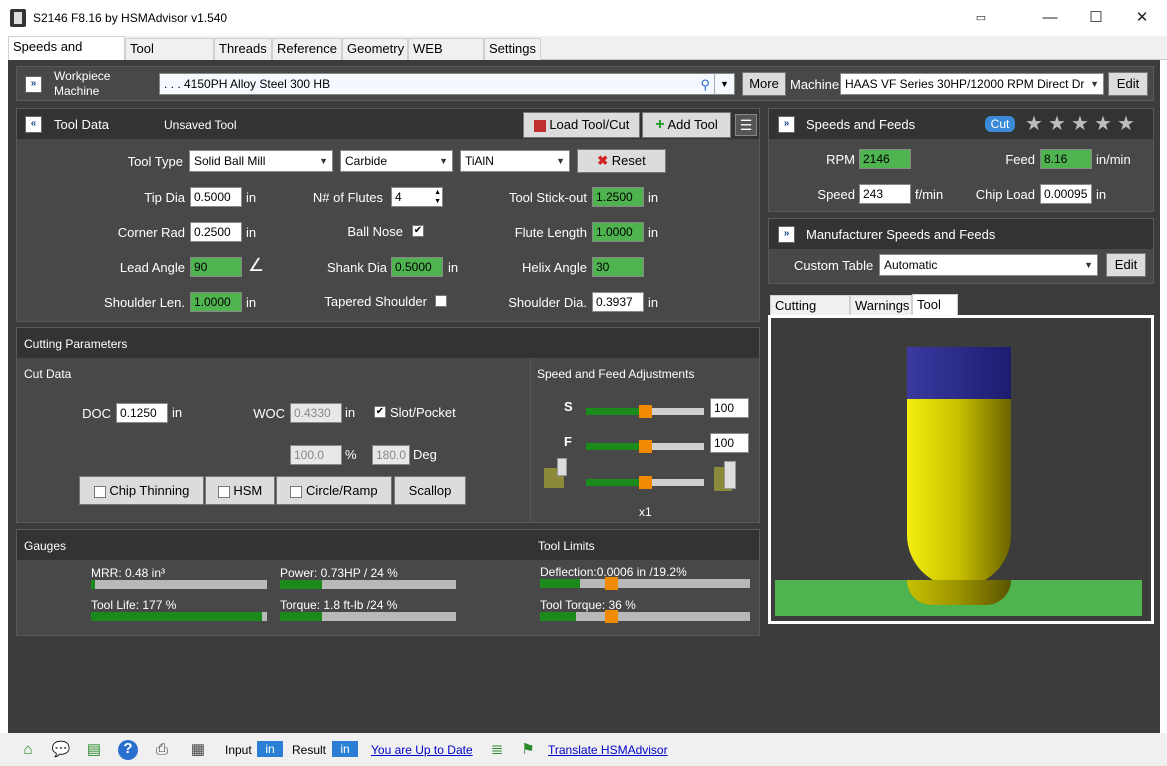 The height and width of the screenshot is (766, 1167). I want to click on coating-value: TiAlN, so click(479, 161).